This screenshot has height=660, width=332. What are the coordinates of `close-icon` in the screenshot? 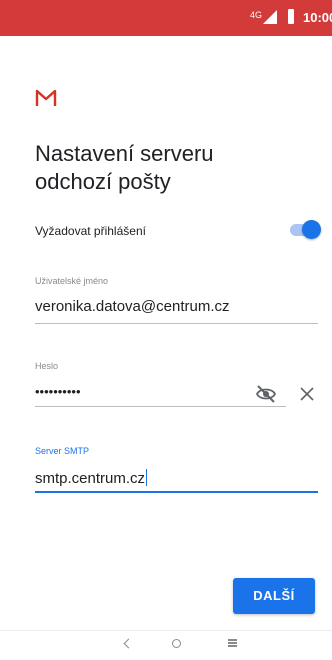 It's located at (307, 394).